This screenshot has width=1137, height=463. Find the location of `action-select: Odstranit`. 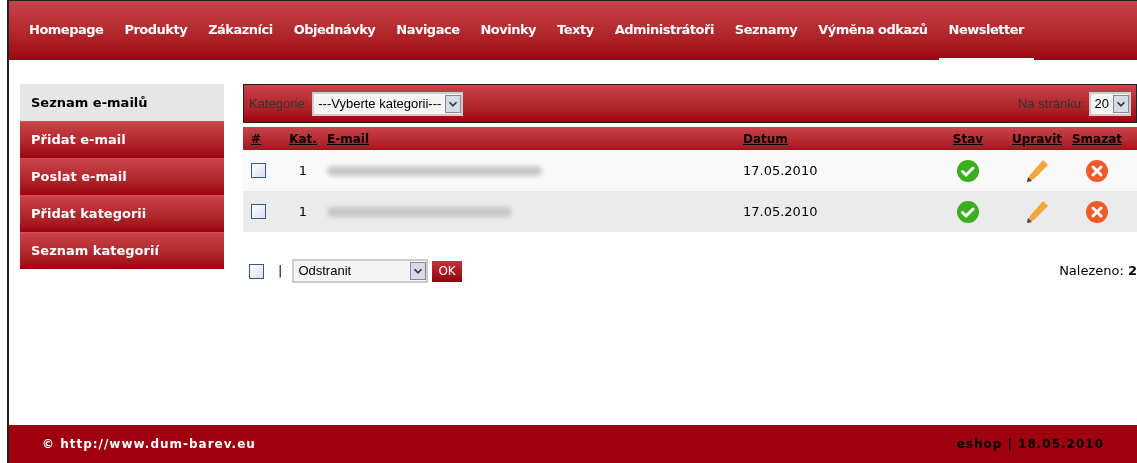

action-select: Odstranit is located at coordinates (360, 271).